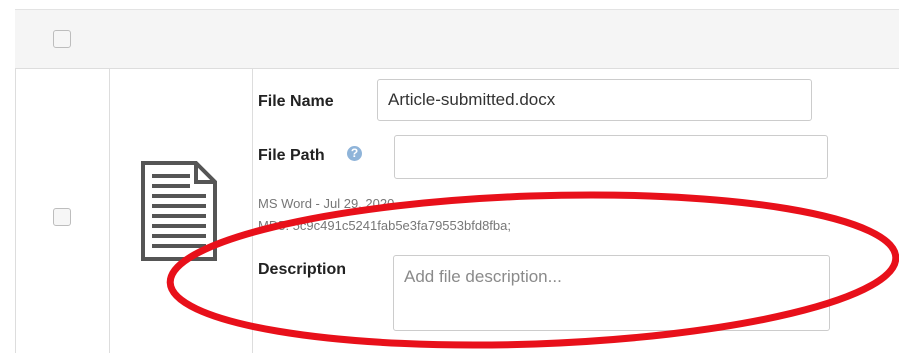 The width and height of the screenshot is (899, 353). I want to click on file-name-input, so click(594, 100).